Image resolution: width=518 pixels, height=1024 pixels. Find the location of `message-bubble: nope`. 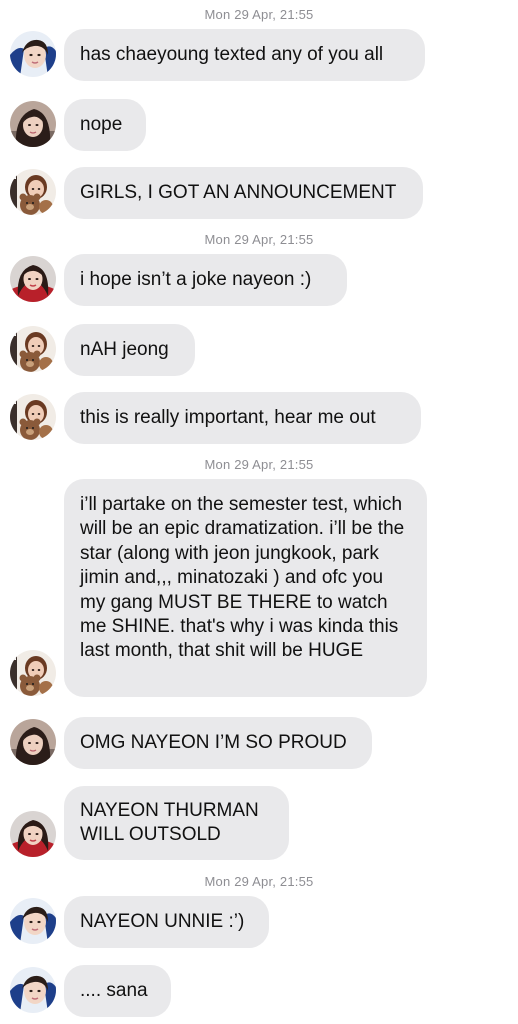

message-bubble: nope is located at coordinates (105, 125).